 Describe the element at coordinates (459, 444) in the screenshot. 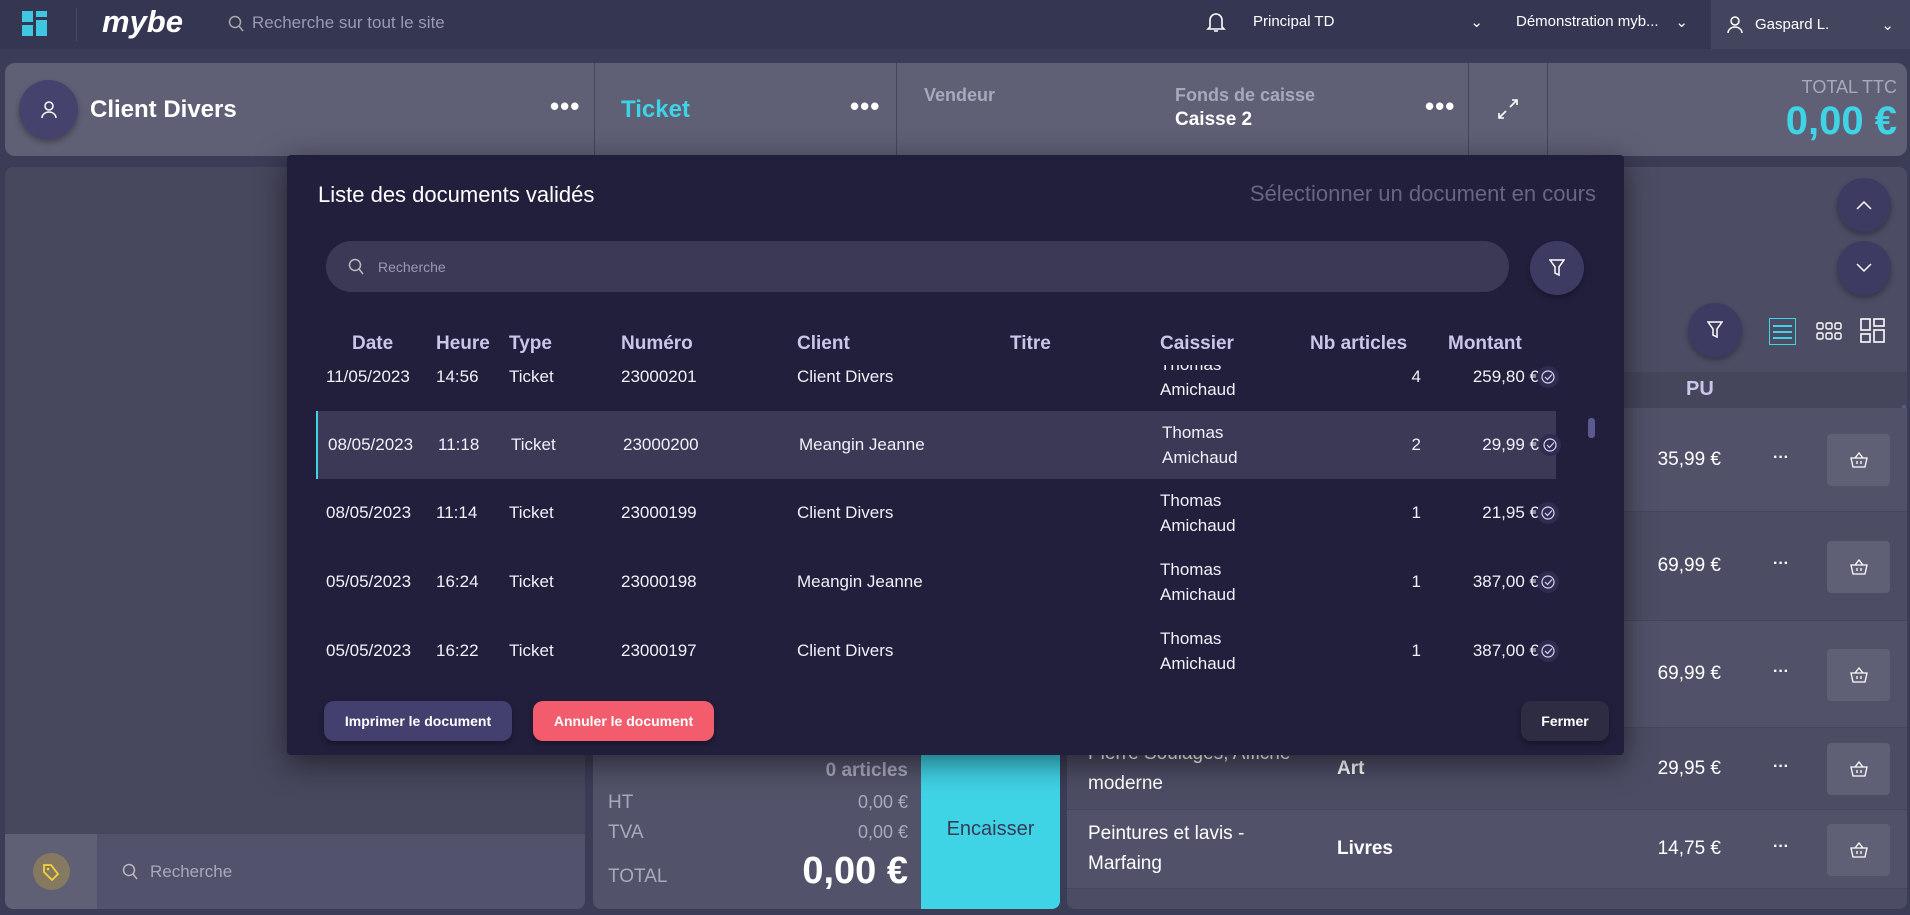

I see `cell-heure: 11:18` at that location.